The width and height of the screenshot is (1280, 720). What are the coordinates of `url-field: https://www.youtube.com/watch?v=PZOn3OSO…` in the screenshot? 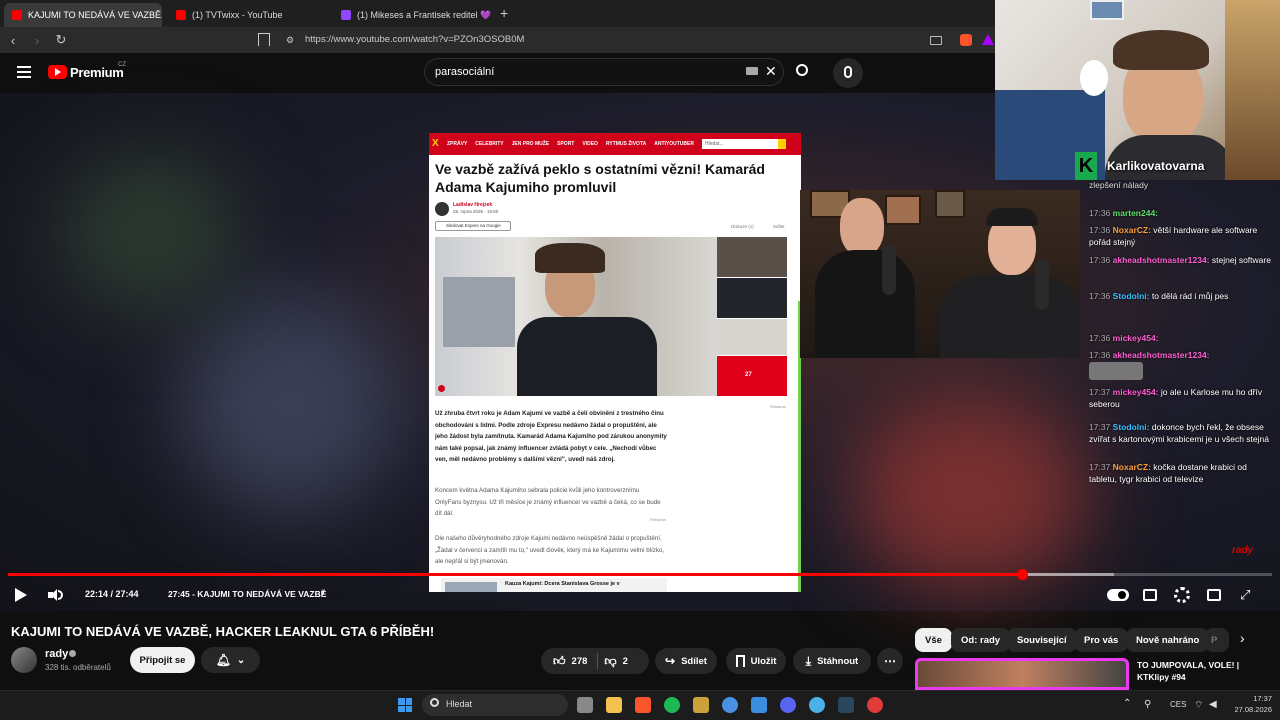 It's located at (414, 39).